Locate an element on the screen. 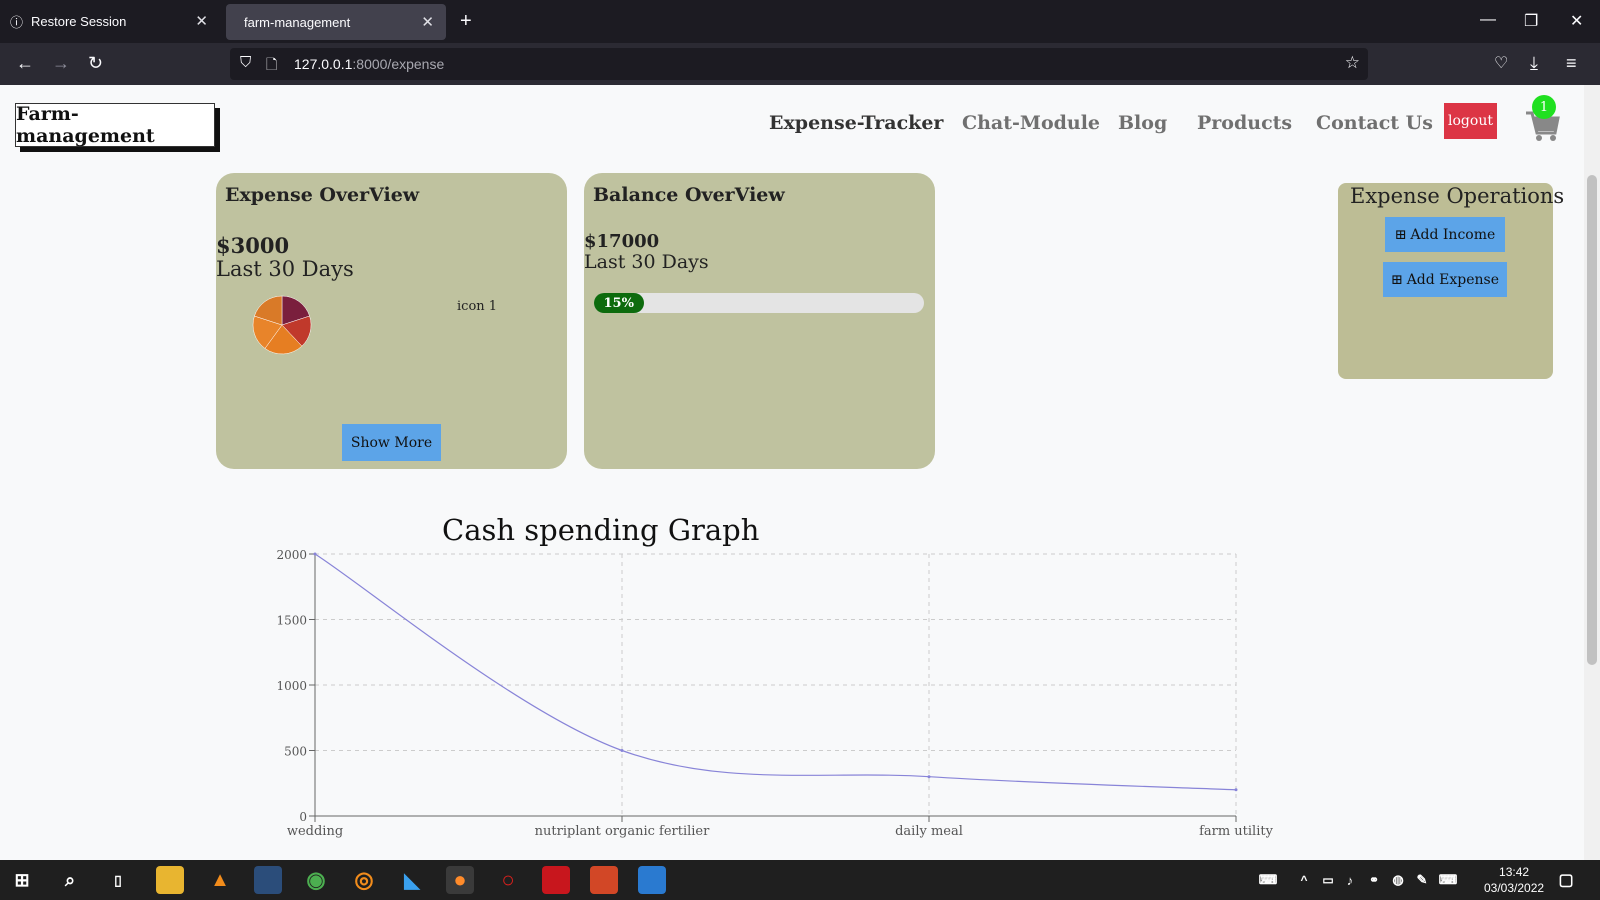 The width and height of the screenshot is (1600, 900). tab-restore-session: ⓘ Restore Session ✕ is located at coordinates (110, 21).